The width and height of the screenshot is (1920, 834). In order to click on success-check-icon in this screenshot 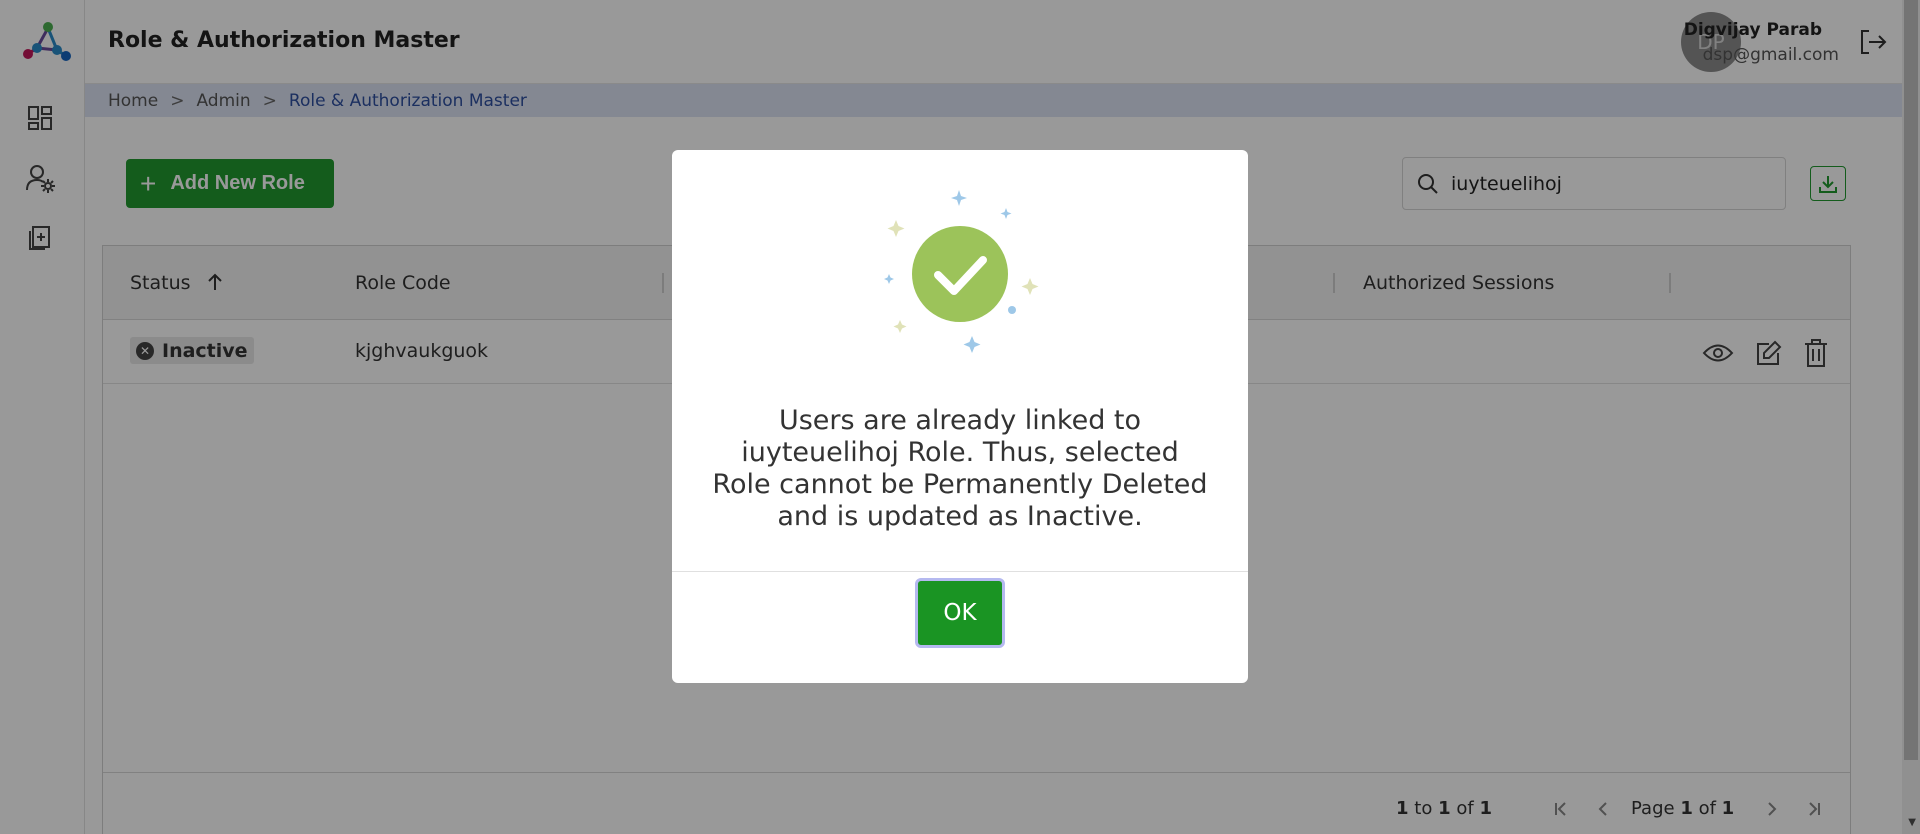, I will do `click(961, 271)`.